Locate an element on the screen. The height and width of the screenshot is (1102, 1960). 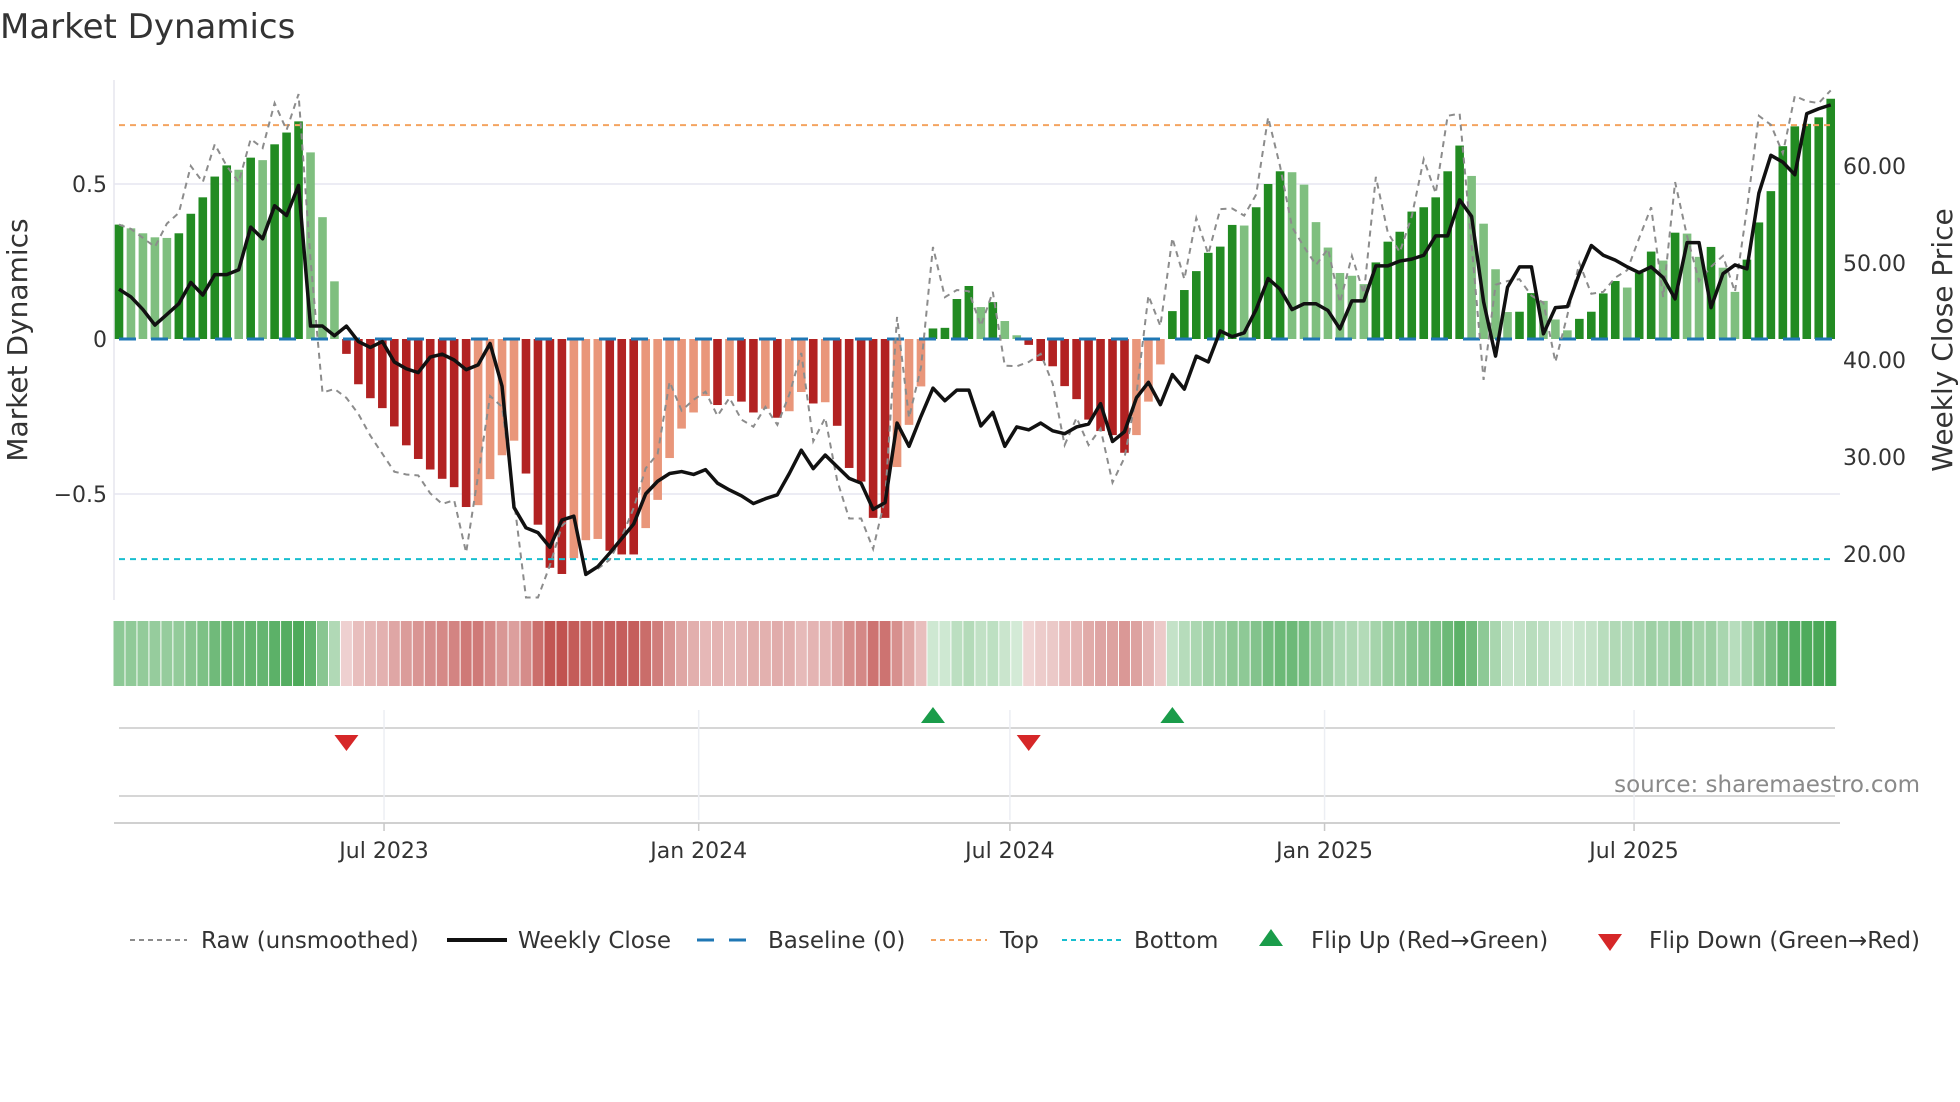
triangle-down-icon is located at coordinates (1610, 942).